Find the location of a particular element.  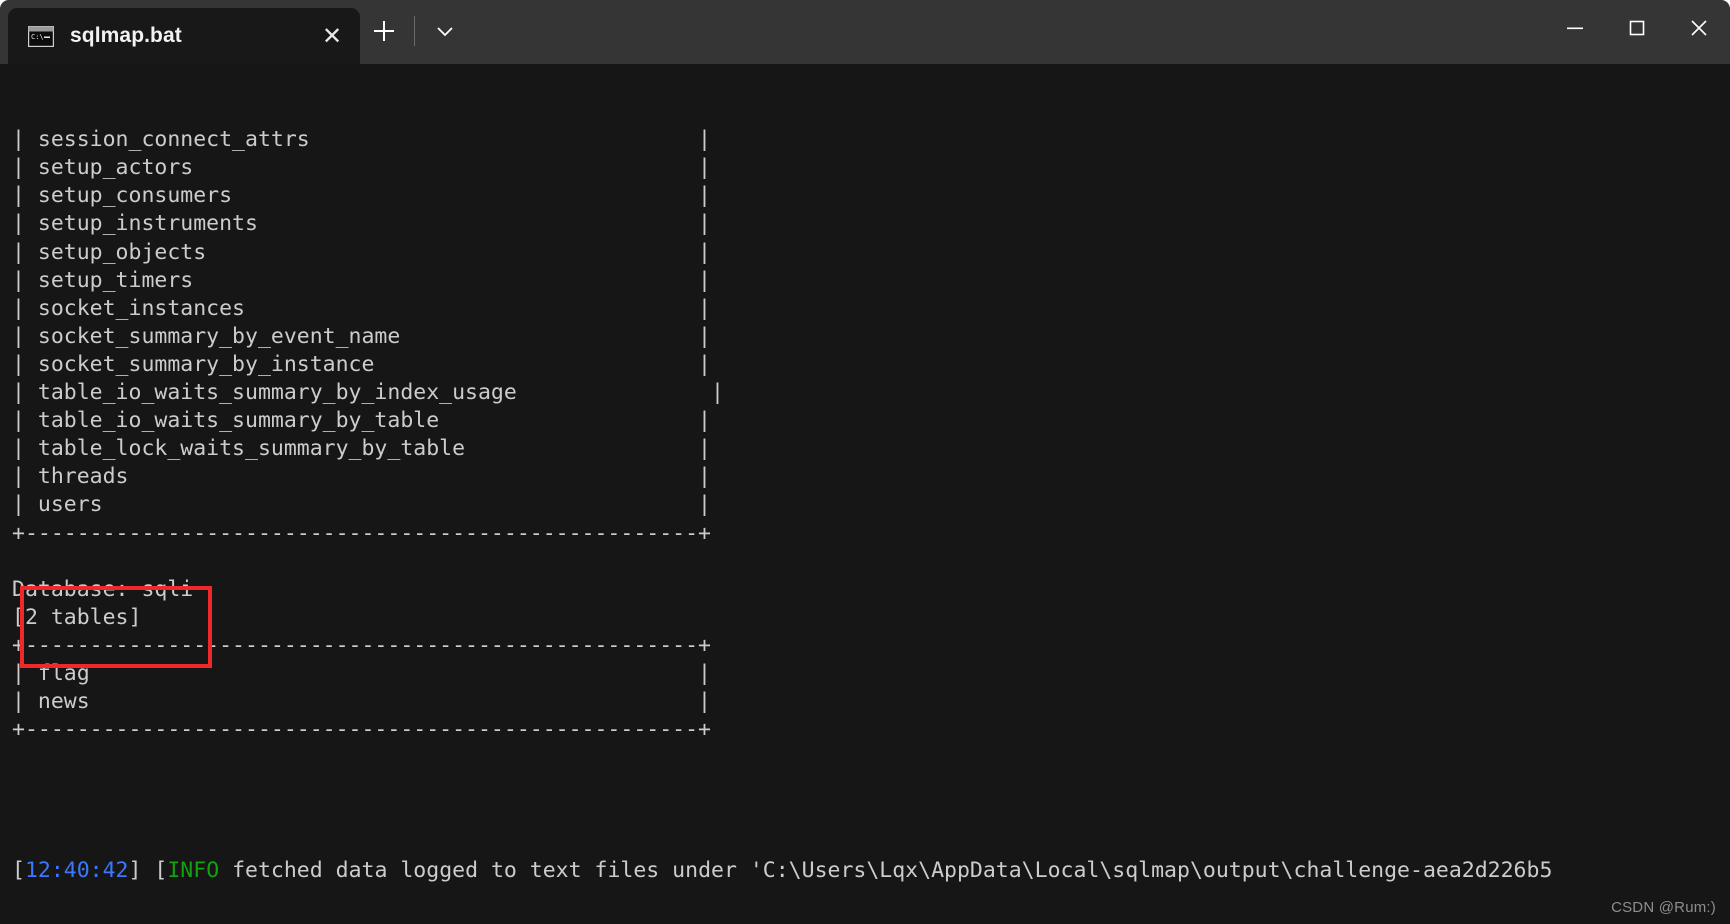

terminal-line: Database: sqli is located at coordinates (103, 589).